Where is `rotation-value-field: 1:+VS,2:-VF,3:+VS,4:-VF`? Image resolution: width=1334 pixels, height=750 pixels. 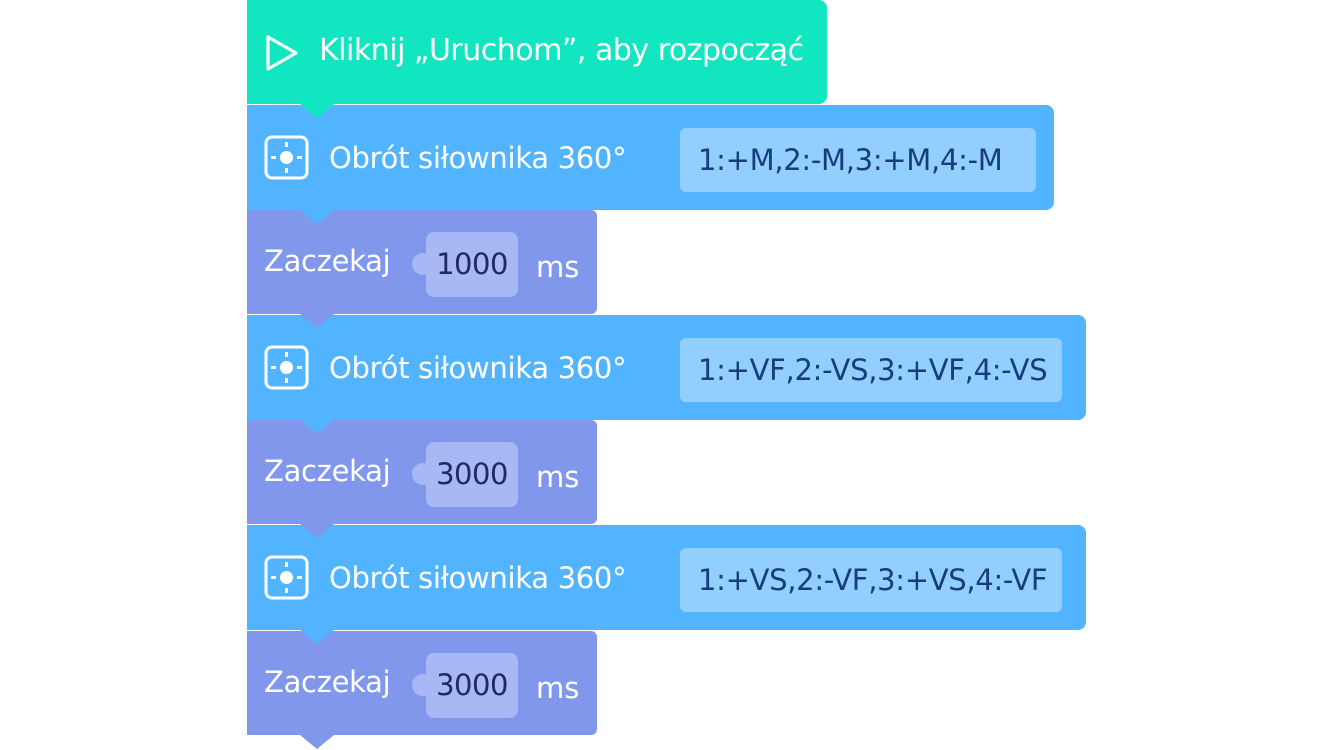 rotation-value-field: 1:+VS,2:-VF,3:+VS,4:-VF is located at coordinates (871, 580).